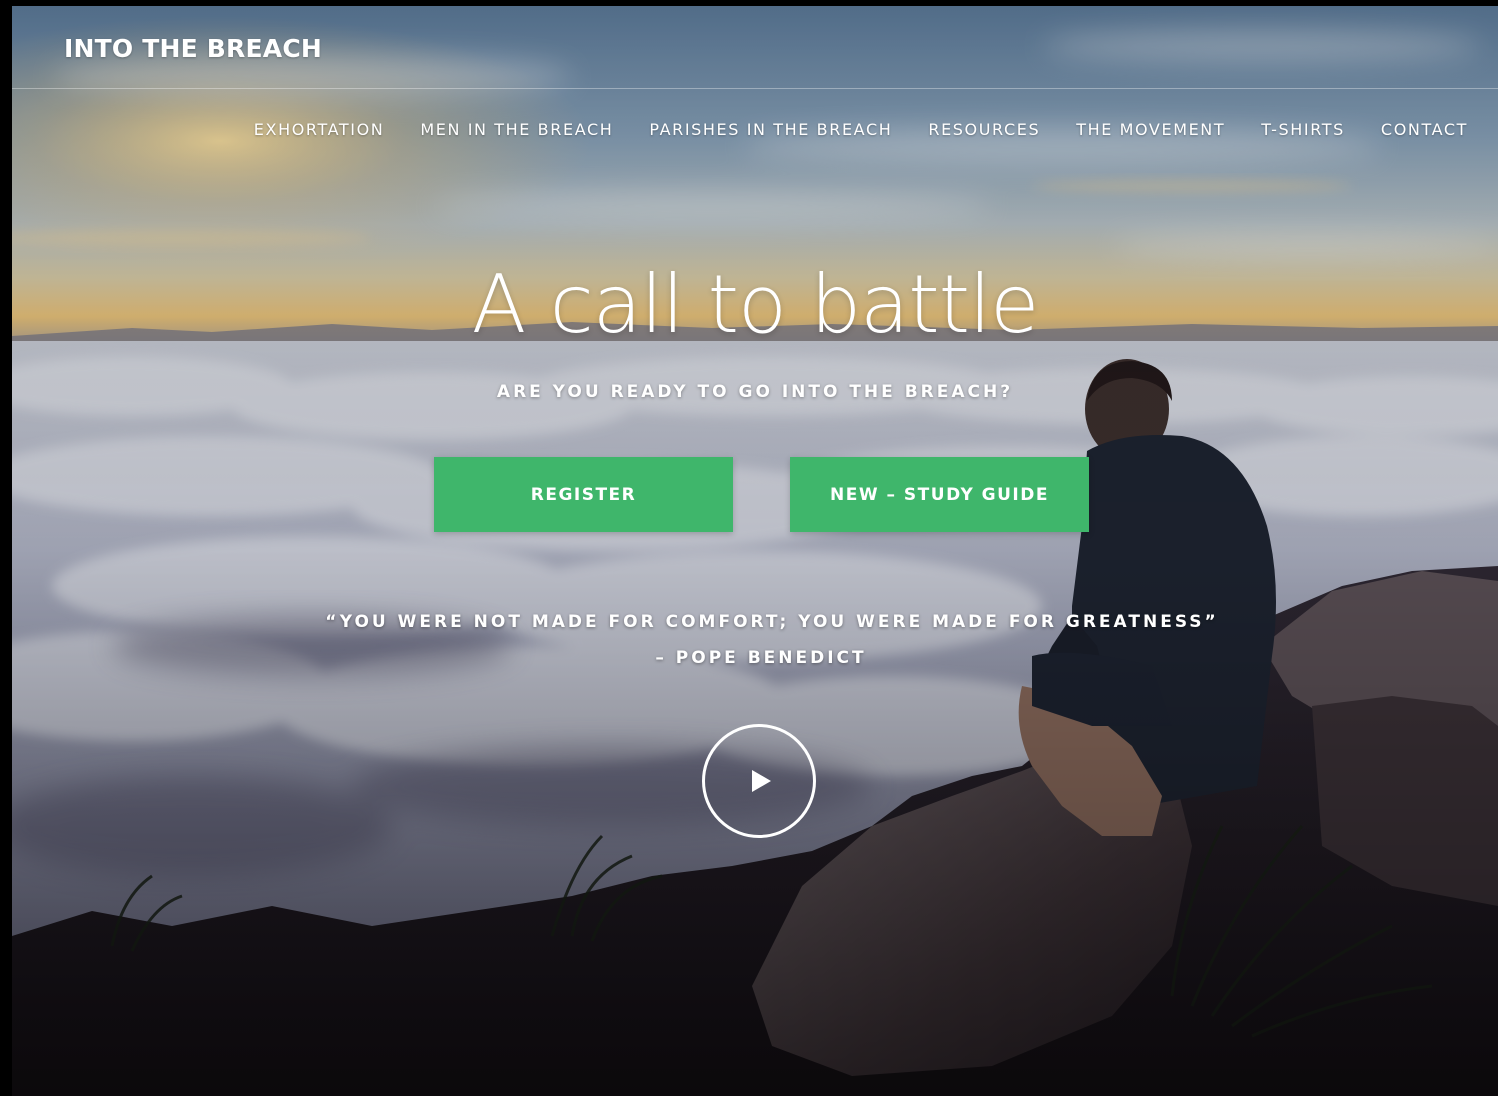 The width and height of the screenshot is (1498, 1096). I want to click on nav-item-resources: RESOURCES, so click(984, 129).